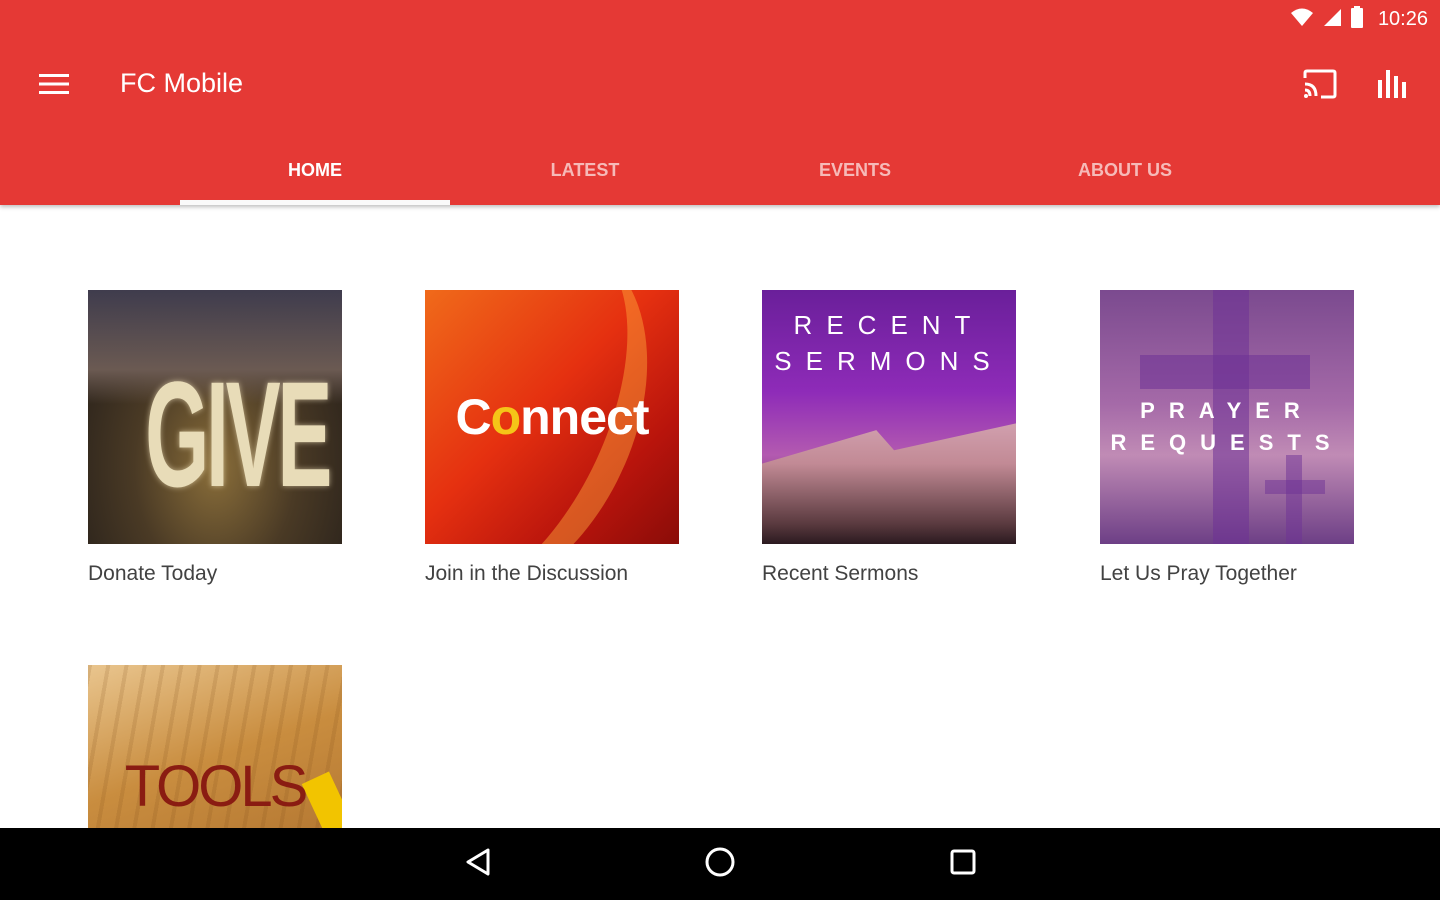  I want to click on app-title: FC Mobile, so click(182, 83).